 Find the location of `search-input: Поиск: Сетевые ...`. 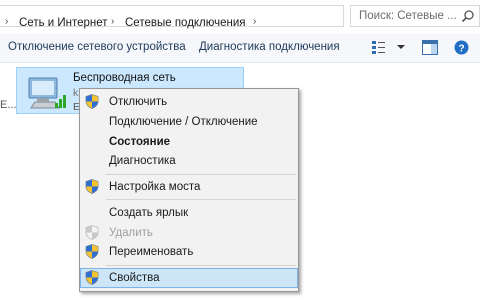

search-input: Поиск: Сетевые ... is located at coordinates (415, 16).